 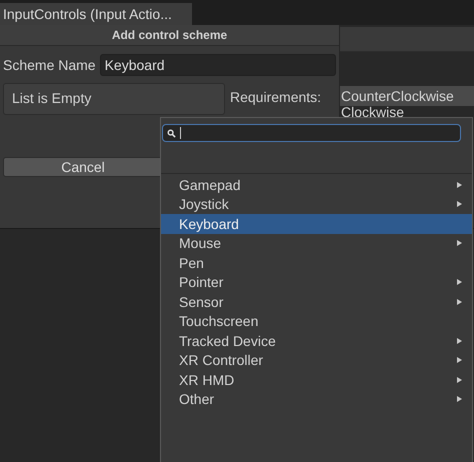 I want to click on menu-item: Pen, so click(x=316, y=262).